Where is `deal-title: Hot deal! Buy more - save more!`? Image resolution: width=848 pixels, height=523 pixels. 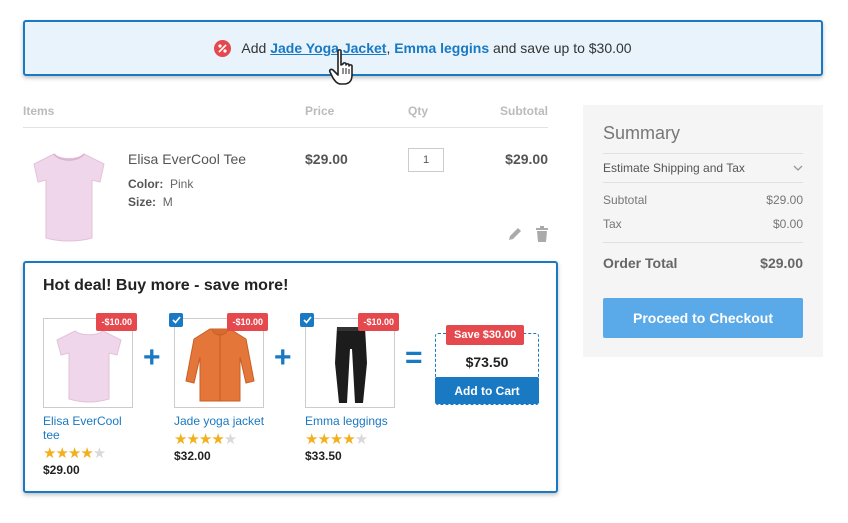
deal-title: Hot deal! Buy more - save more! is located at coordinates (166, 285).